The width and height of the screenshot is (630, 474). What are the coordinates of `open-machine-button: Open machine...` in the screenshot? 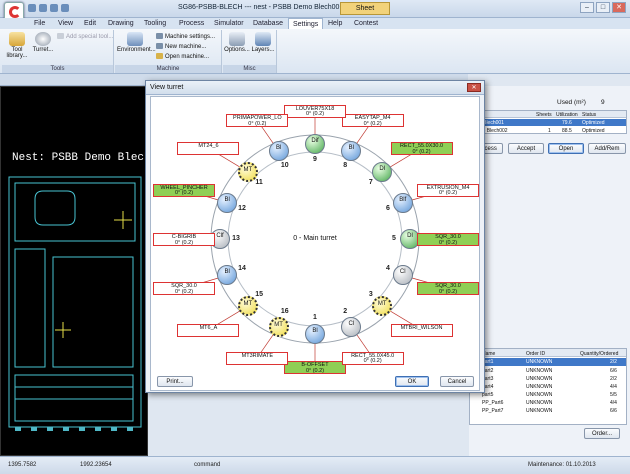 It's located at (182, 57).